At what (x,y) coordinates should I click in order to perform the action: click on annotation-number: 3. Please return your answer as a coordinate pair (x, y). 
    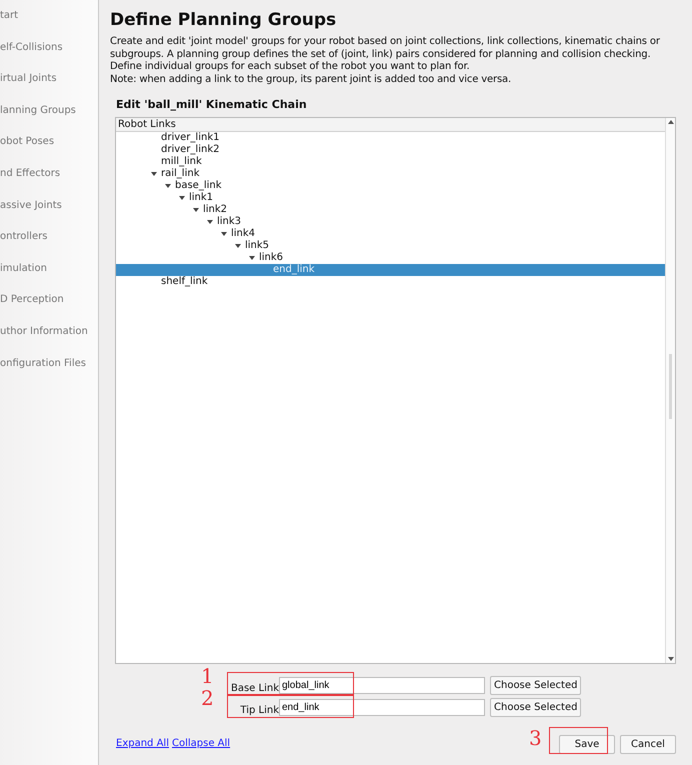
    Looking at the image, I should click on (535, 738).